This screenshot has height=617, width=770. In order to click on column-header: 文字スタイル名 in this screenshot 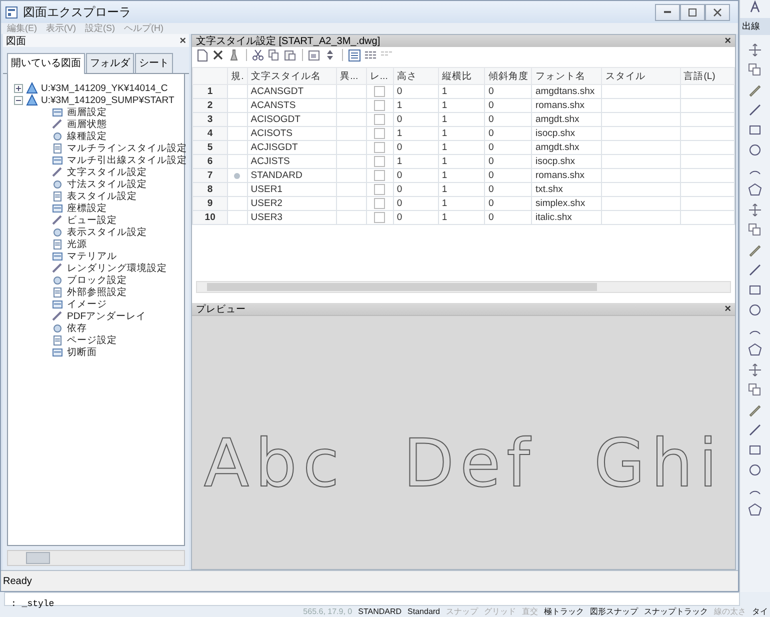, I will do `click(292, 76)`.